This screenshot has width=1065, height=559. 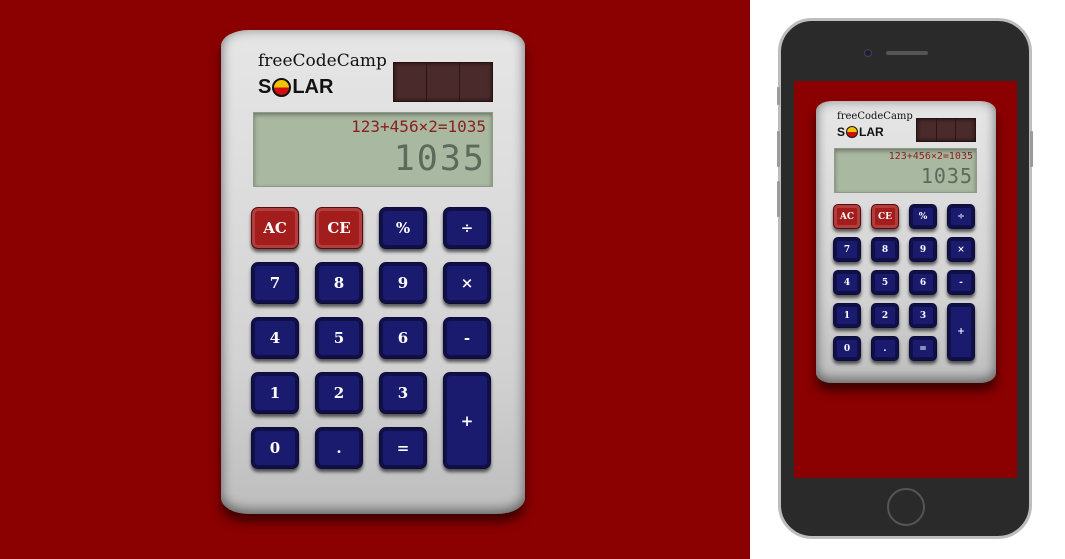 I want to click on clear-entry-button: CE, so click(x=339, y=228).